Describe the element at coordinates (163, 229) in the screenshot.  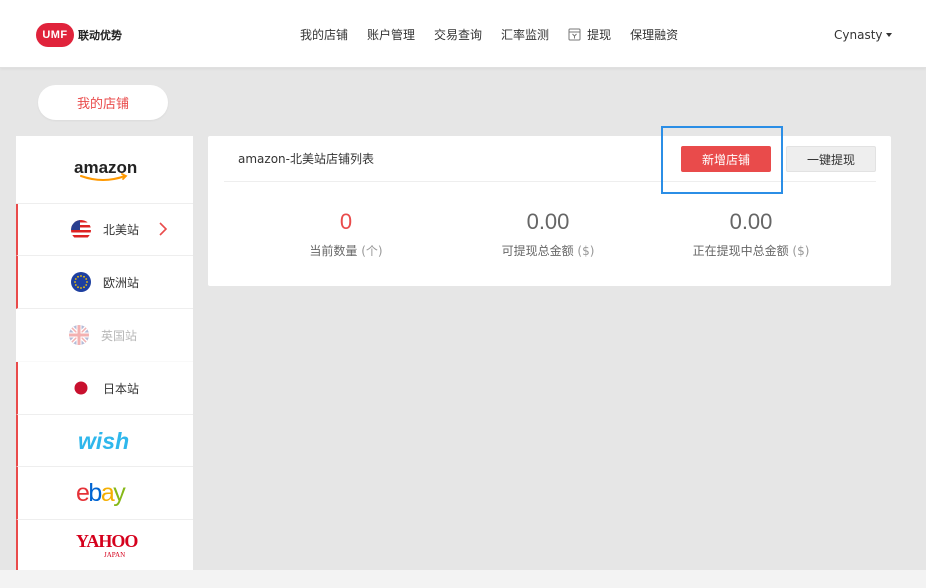
I see `chevron-right-icon` at that location.